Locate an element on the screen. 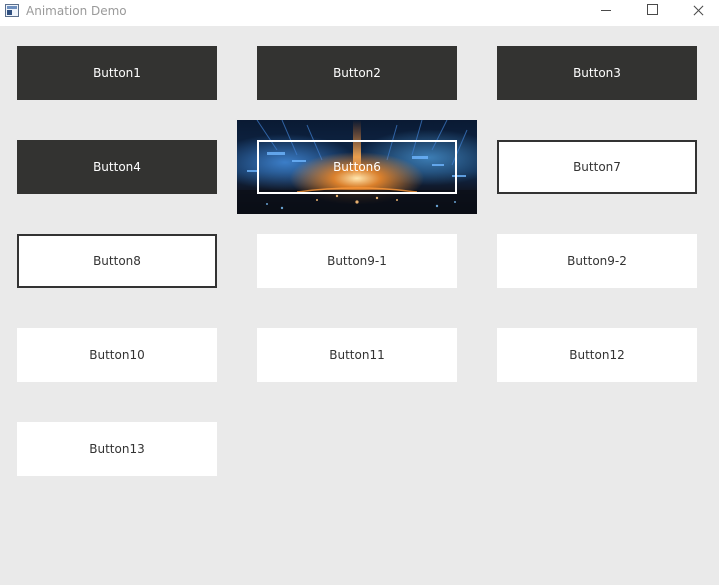  button-6: Button6 is located at coordinates (357, 167).